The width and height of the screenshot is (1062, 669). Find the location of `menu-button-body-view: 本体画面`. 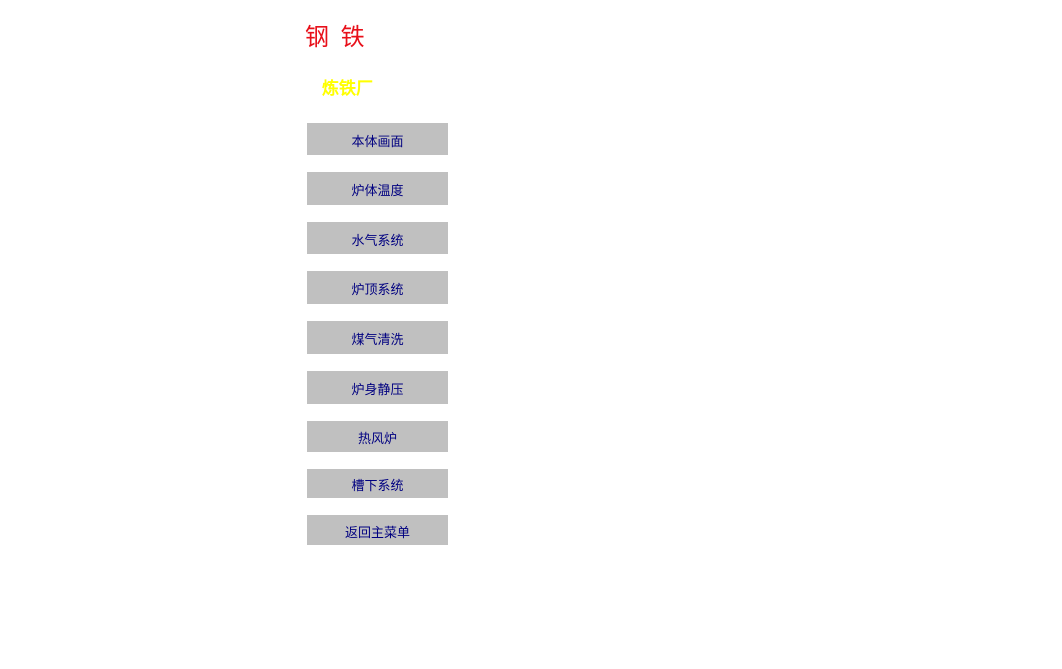

menu-button-body-view: 本体画面 is located at coordinates (377, 139).